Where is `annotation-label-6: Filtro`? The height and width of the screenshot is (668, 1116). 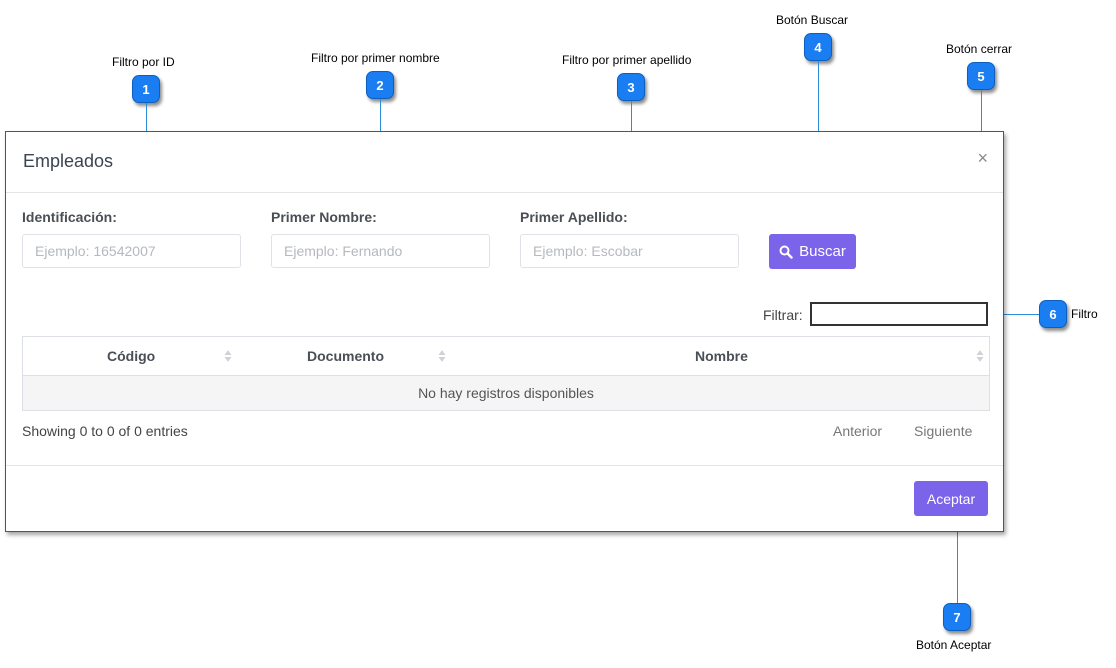
annotation-label-6: Filtro is located at coordinates (1084, 314).